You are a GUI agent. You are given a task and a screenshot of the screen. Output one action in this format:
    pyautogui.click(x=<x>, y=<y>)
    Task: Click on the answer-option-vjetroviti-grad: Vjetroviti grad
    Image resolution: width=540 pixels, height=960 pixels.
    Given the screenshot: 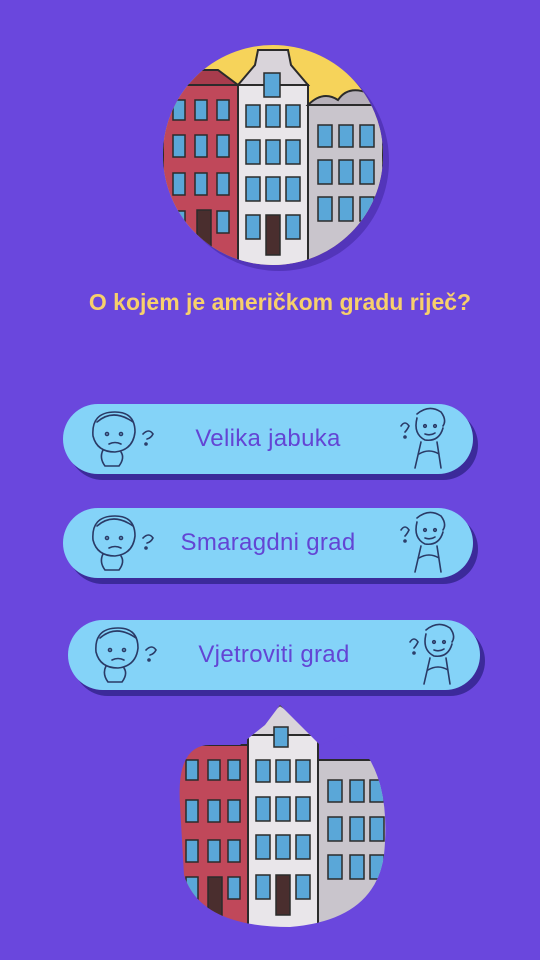 What is the action you would take?
    pyautogui.click(x=274, y=655)
    